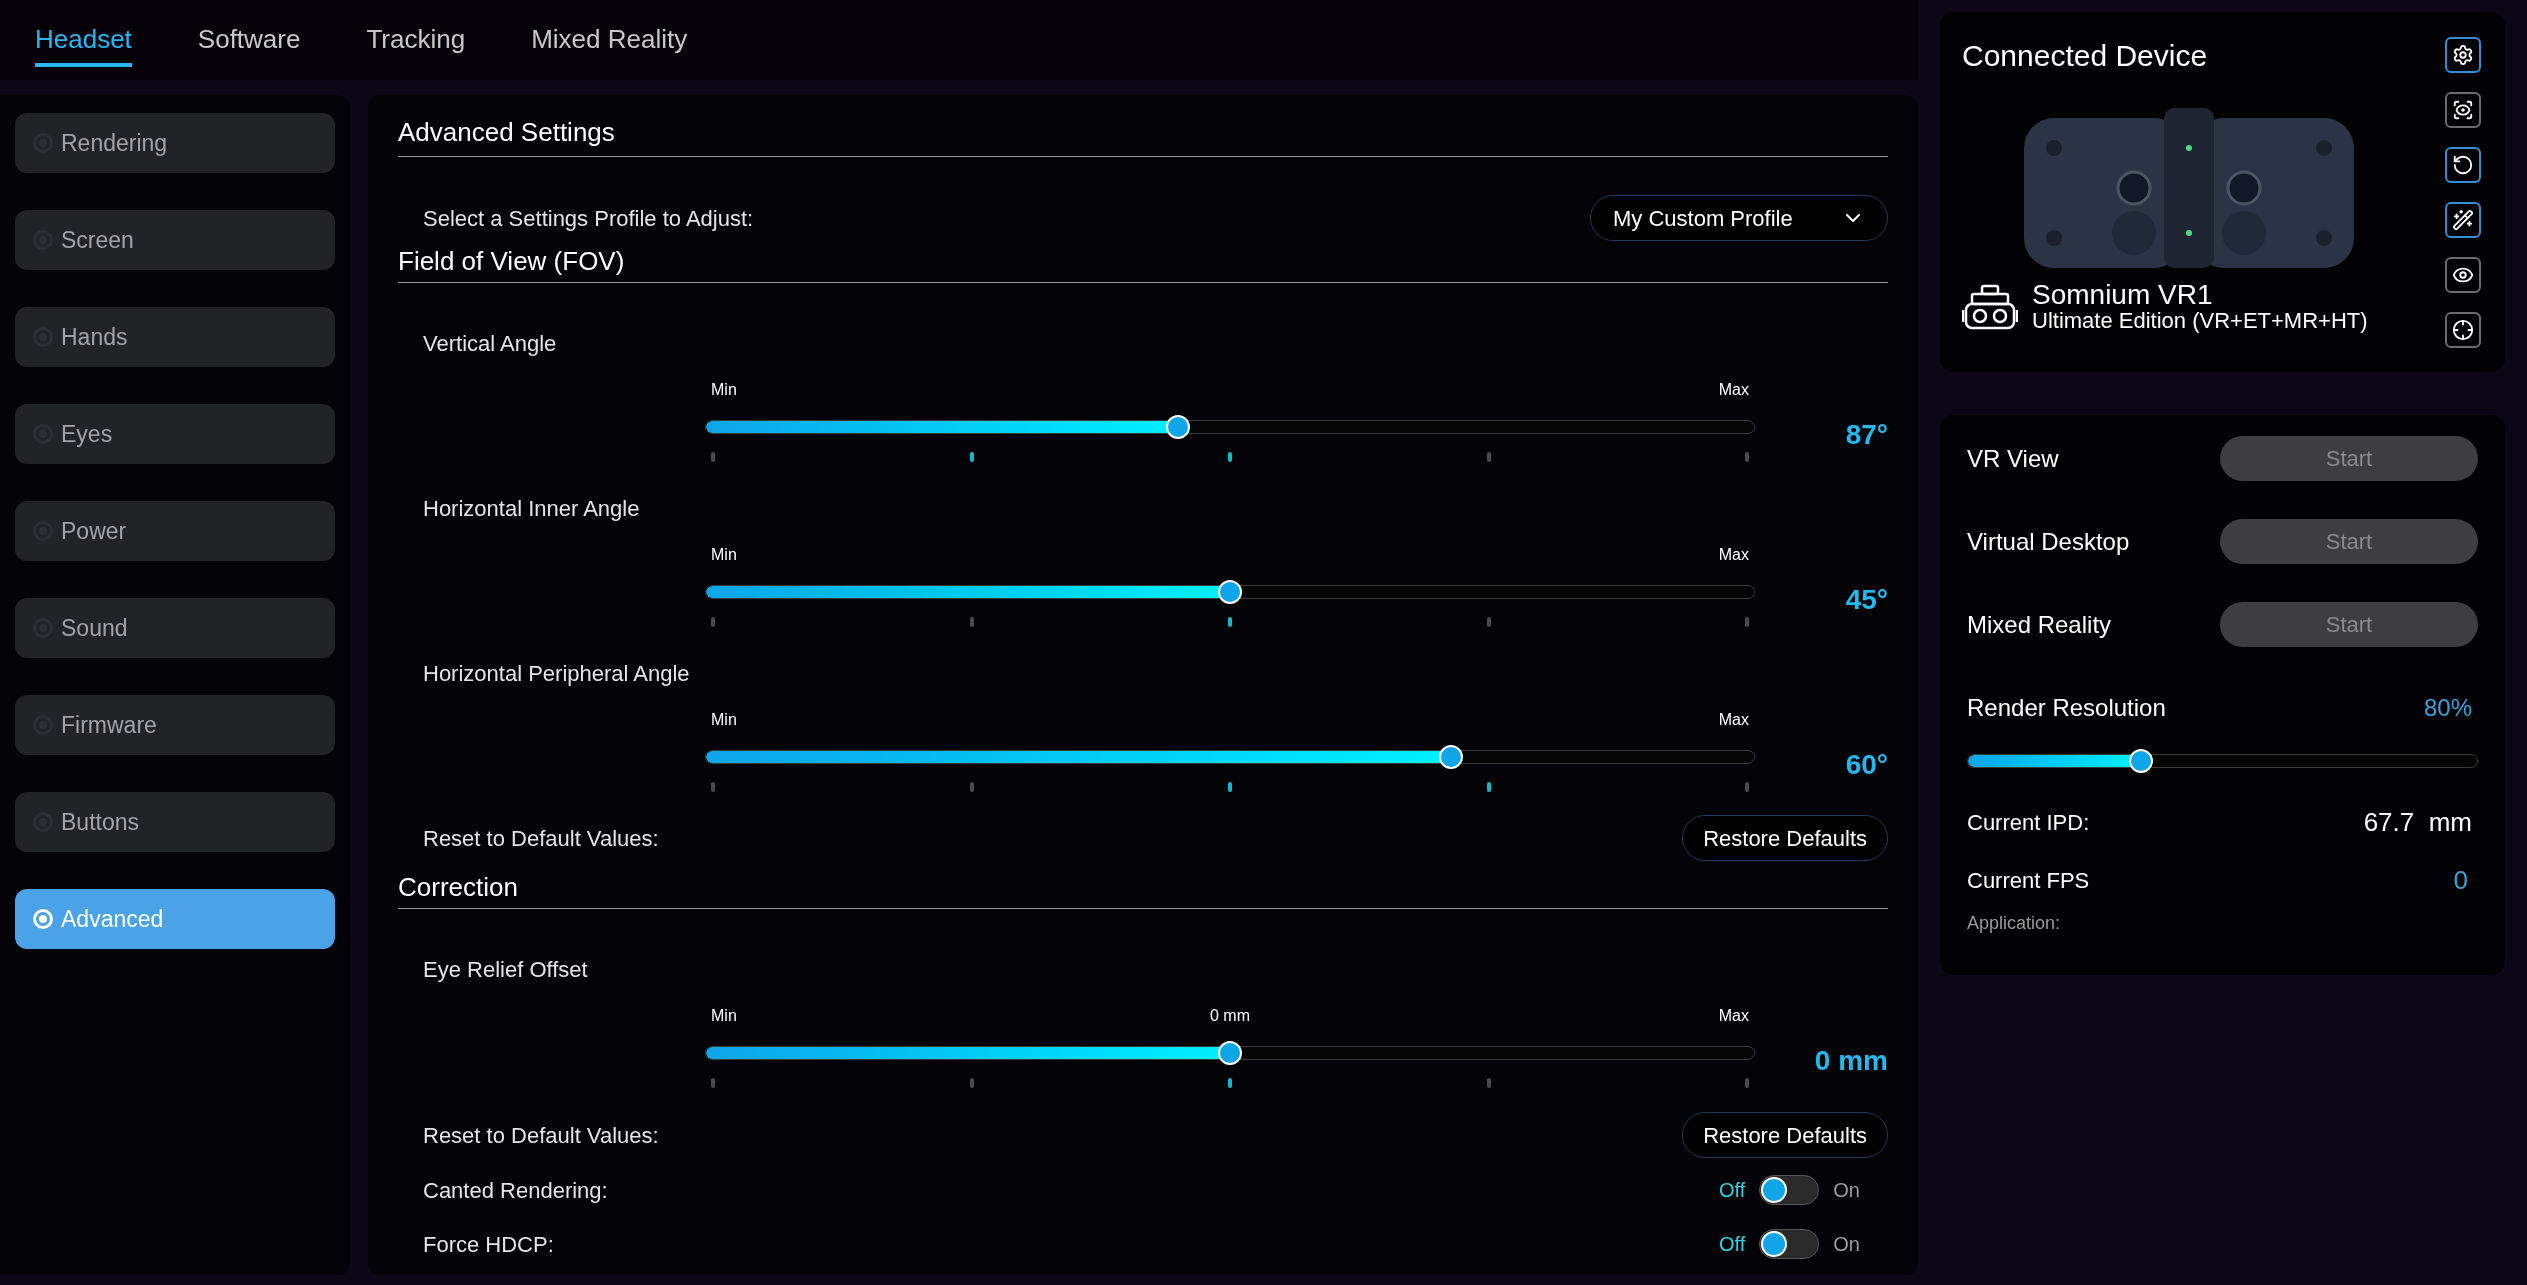 This screenshot has height=1285, width=2527. I want to click on radio-icon, so click(43, 919).